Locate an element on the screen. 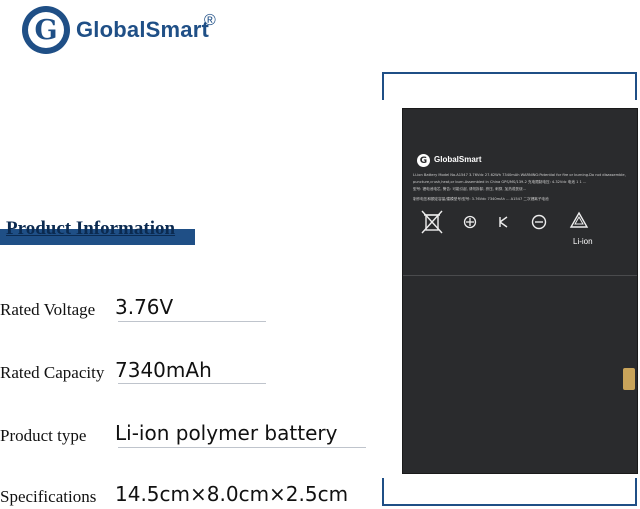 Image resolution: width=640 pixels, height=509 pixels. section-title: Product Information is located at coordinates (91, 228).